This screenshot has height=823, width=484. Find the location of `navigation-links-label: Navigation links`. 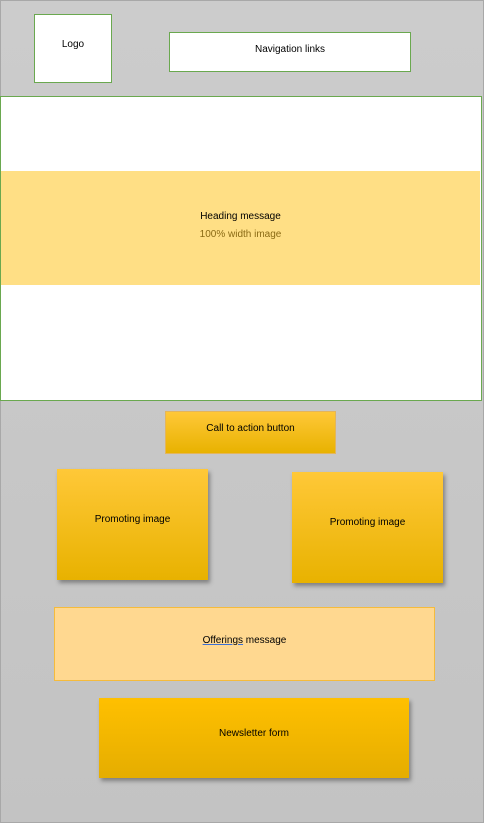

navigation-links-label: Navigation links is located at coordinates (290, 49).